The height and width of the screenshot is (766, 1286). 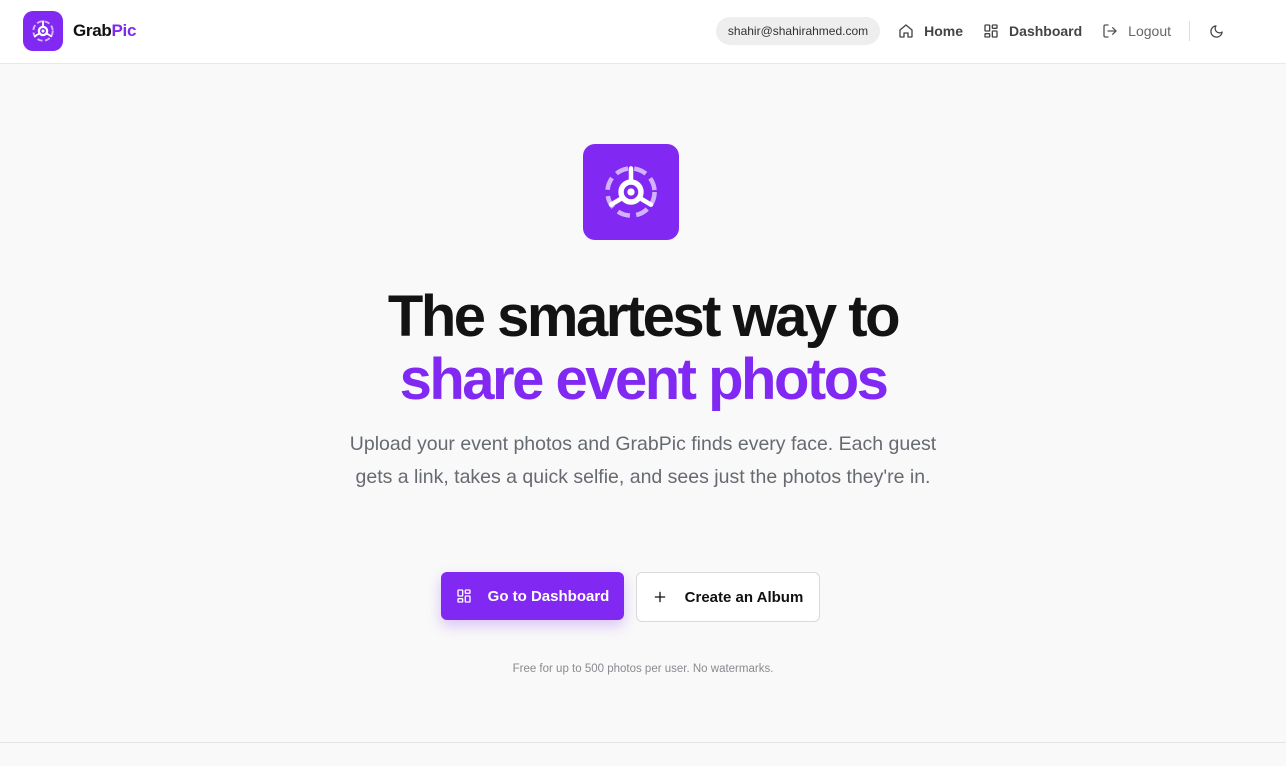 What do you see at coordinates (944, 31) in the screenshot?
I see `nav-home-label: Home` at bounding box center [944, 31].